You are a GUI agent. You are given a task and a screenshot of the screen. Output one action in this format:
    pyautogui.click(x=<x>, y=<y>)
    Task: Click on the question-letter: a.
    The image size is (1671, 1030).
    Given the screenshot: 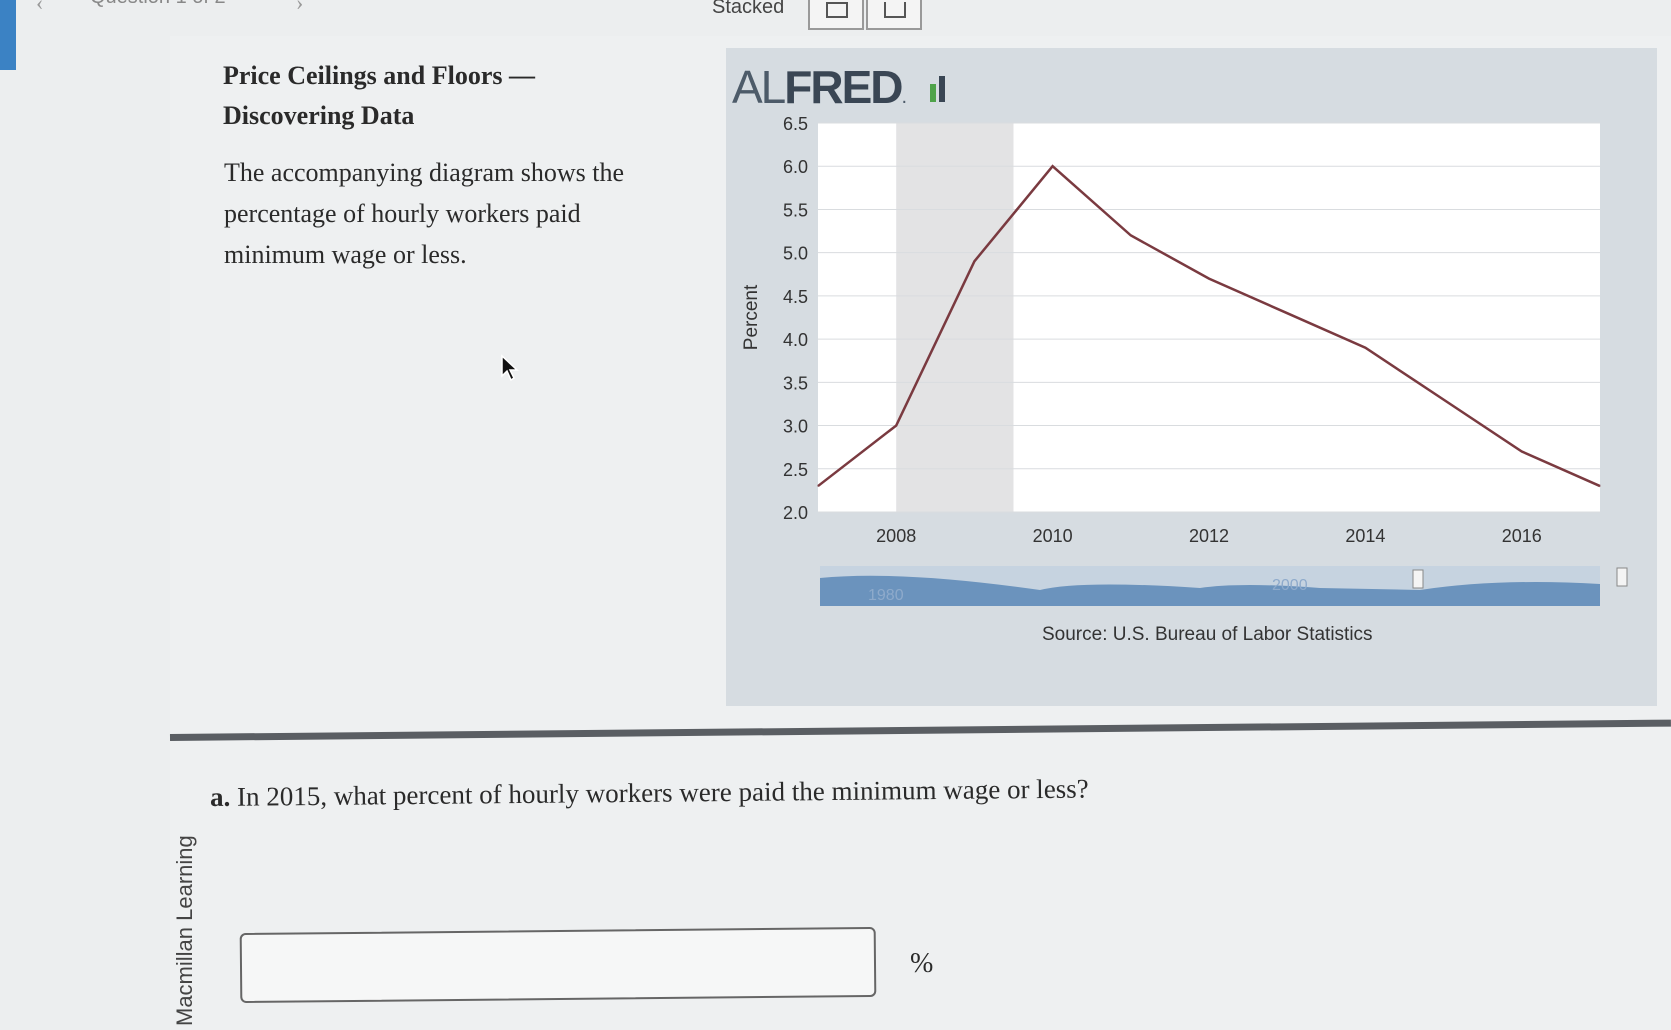 What is the action you would take?
    pyautogui.click(x=220, y=796)
    